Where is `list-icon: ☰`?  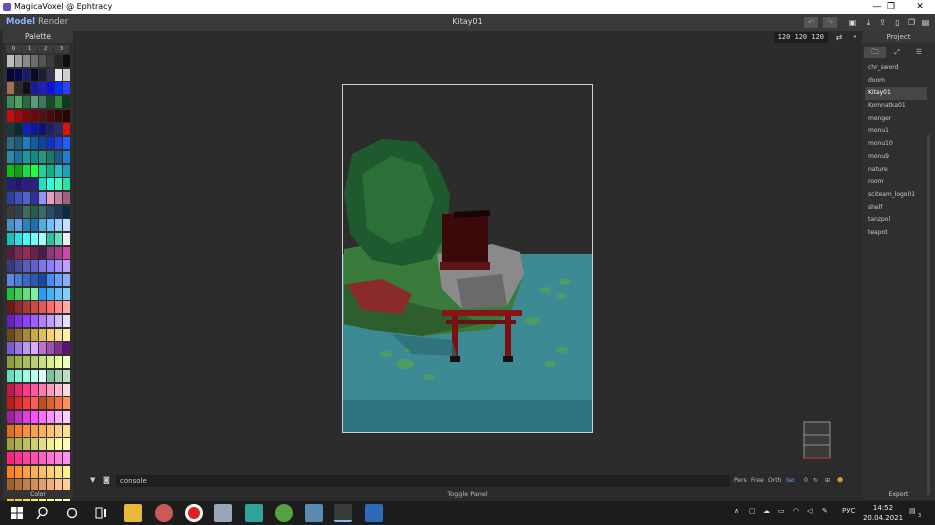 list-icon: ☰ is located at coordinates (919, 52).